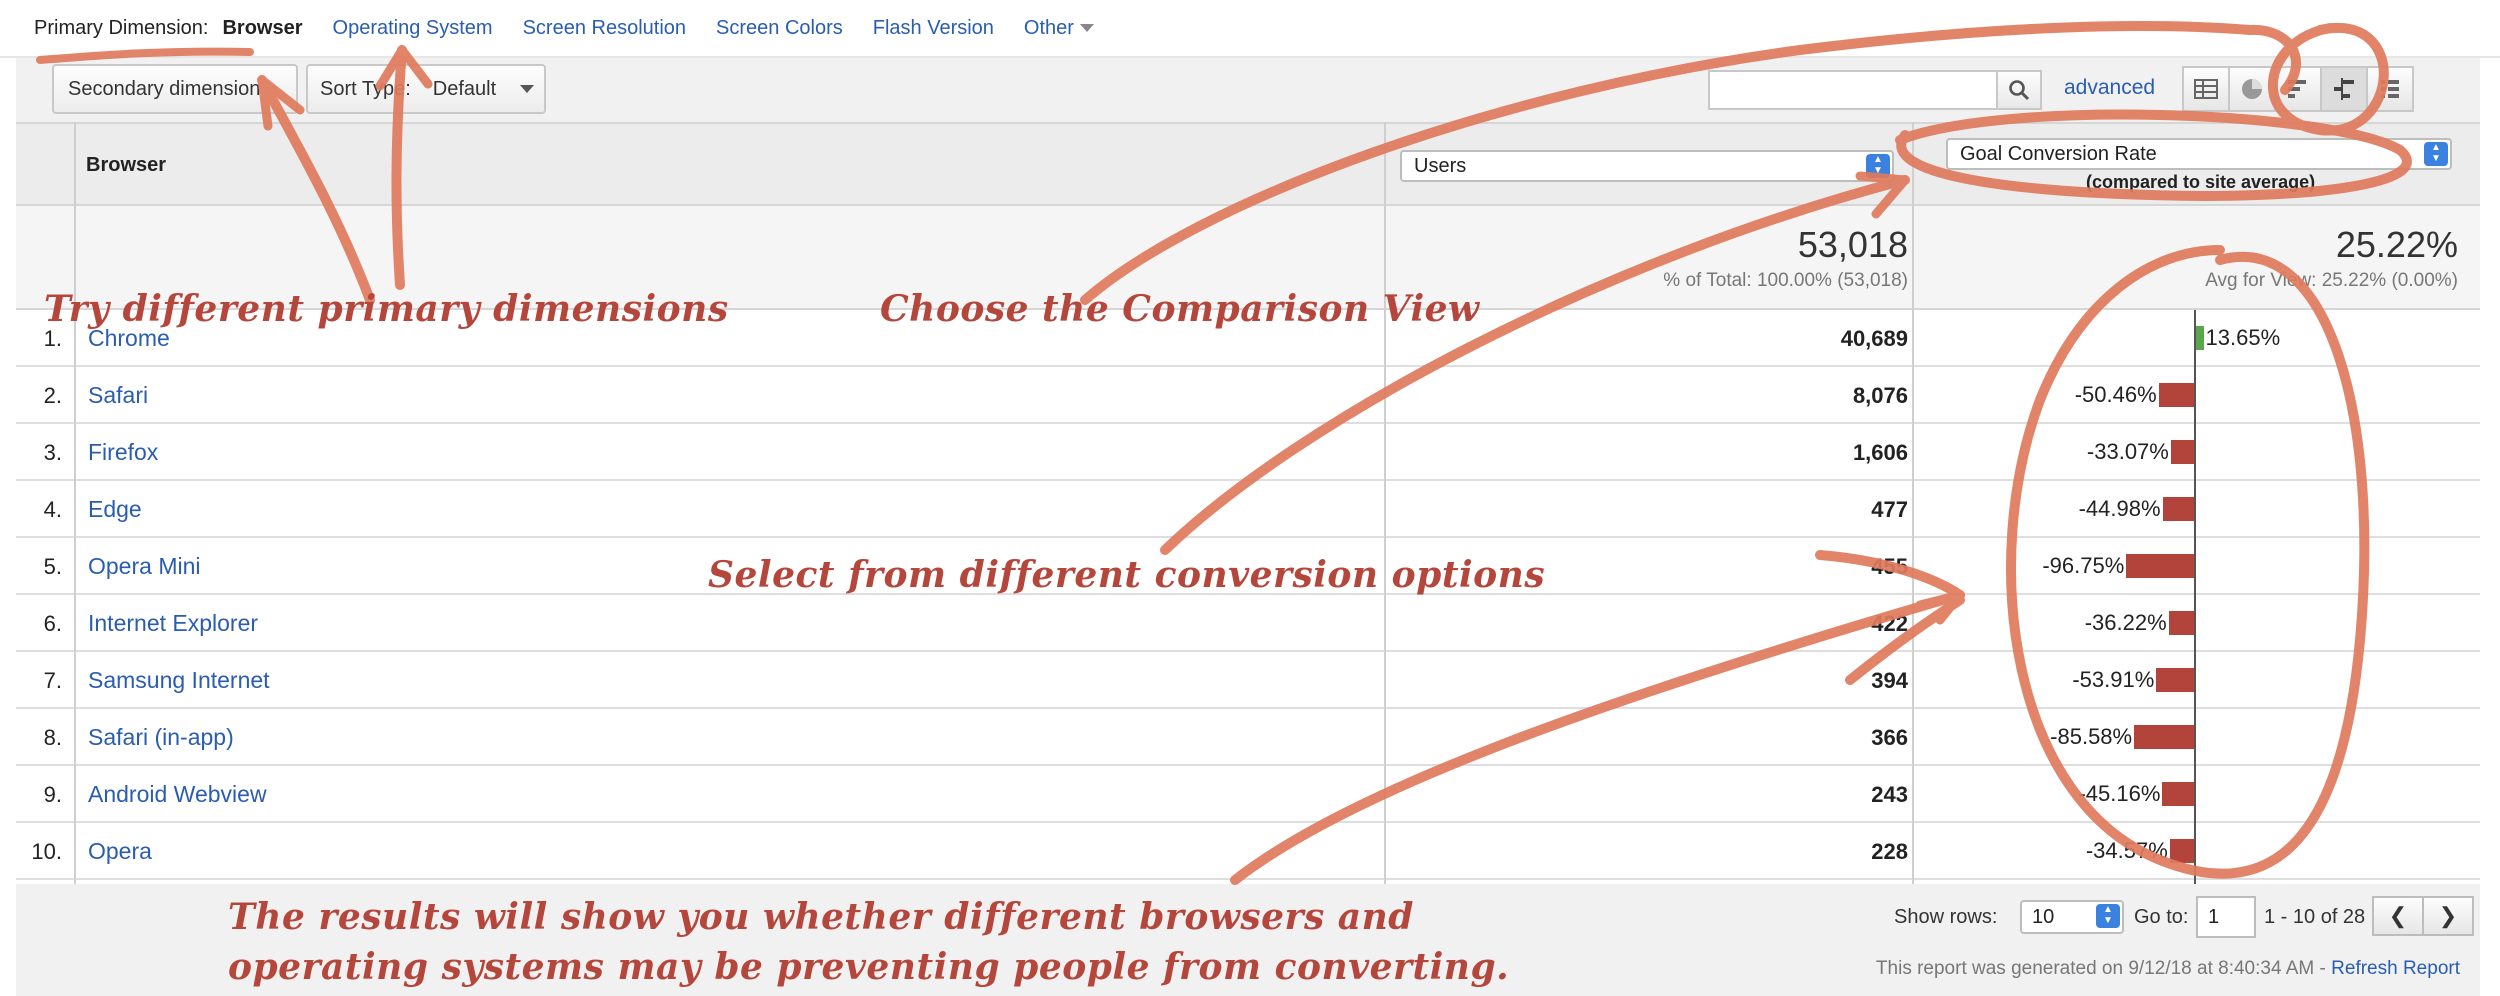 The height and width of the screenshot is (996, 2500). What do you see at coordinates (52, 509) in the screenshot?
I see `row-number: 4.` at bounding box center [52, 509].